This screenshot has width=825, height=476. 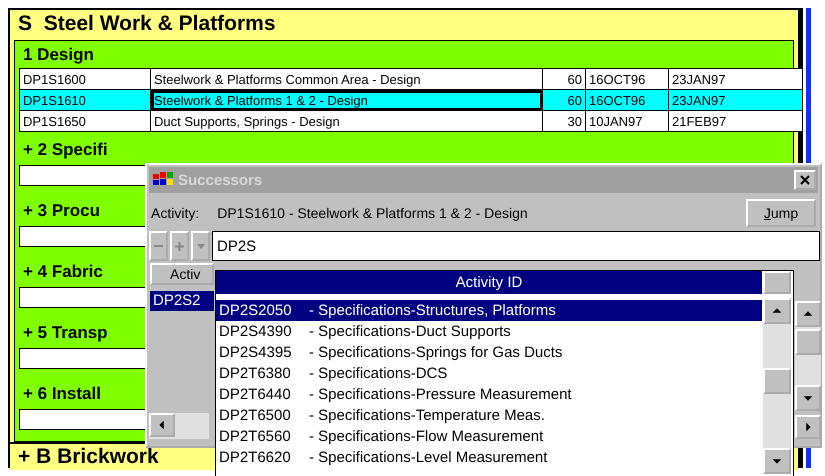 What do you see at coordinates (489, 415) in the screenshot?
I see `list-item: DP2T6500 - Specifications-Temperature Meas.` at bounding box center [489, 415].